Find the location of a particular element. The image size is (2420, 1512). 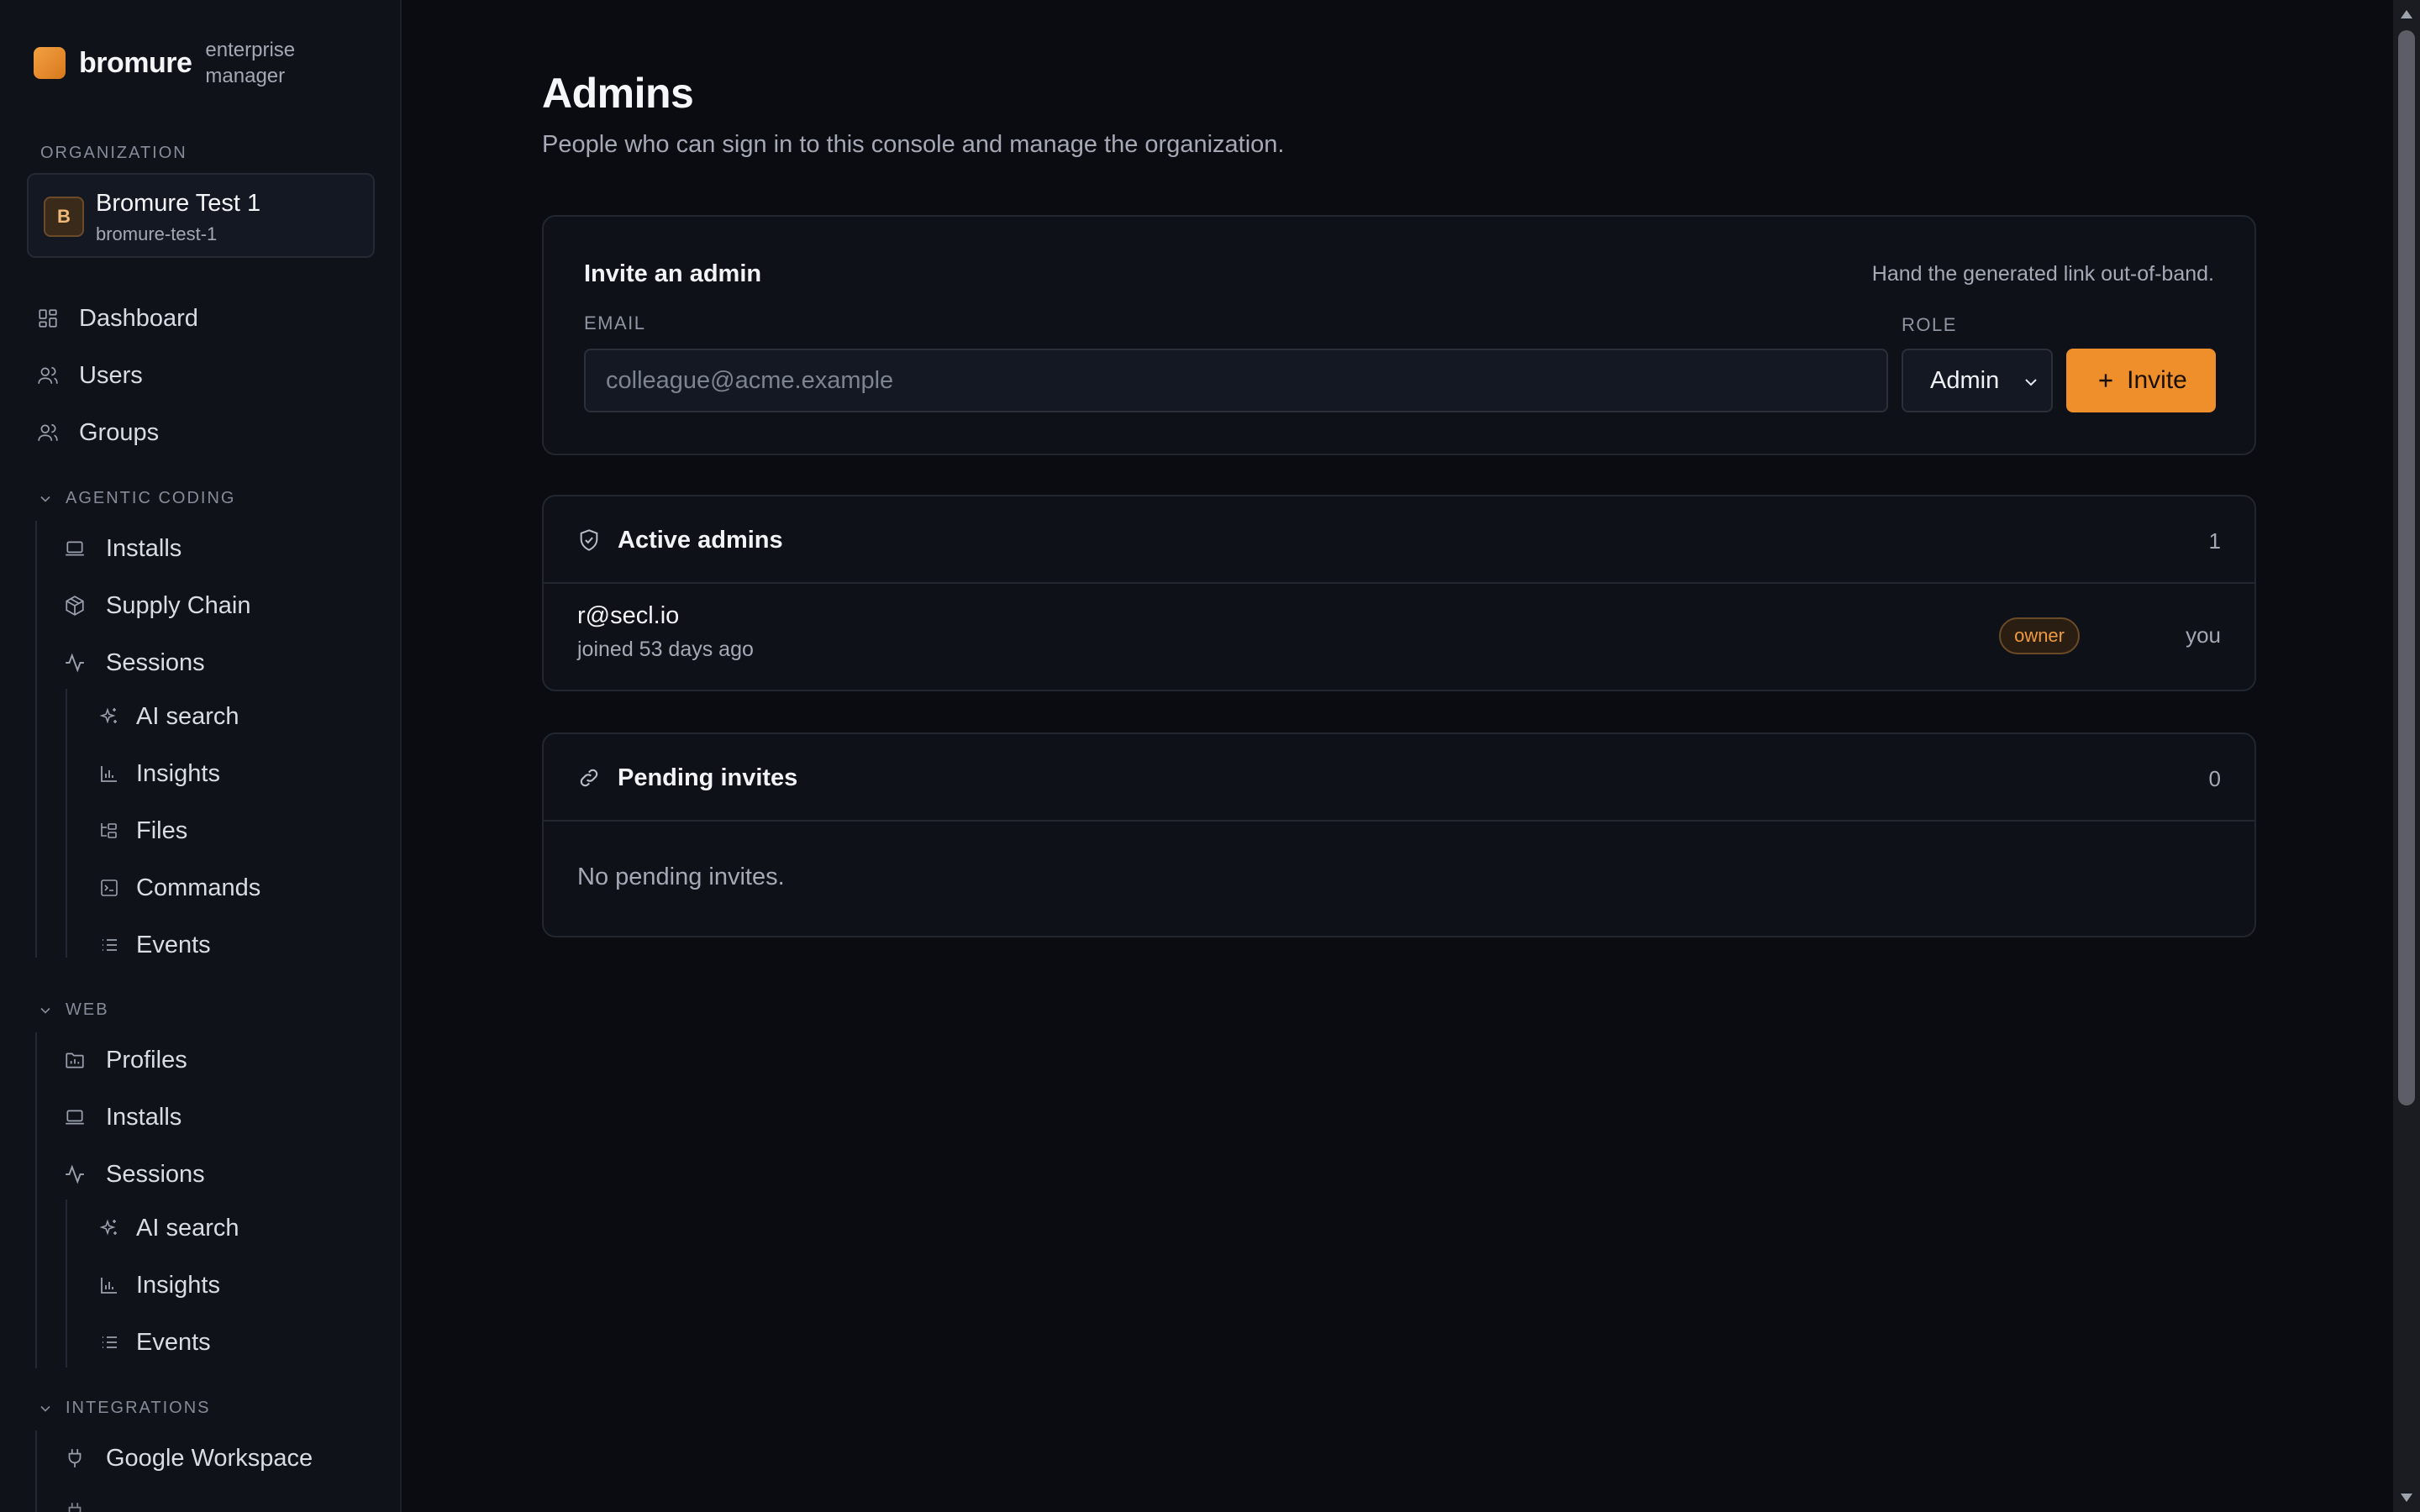

sidebar-item-web-profiles: Profiles is located at coordinates (125, 1060).